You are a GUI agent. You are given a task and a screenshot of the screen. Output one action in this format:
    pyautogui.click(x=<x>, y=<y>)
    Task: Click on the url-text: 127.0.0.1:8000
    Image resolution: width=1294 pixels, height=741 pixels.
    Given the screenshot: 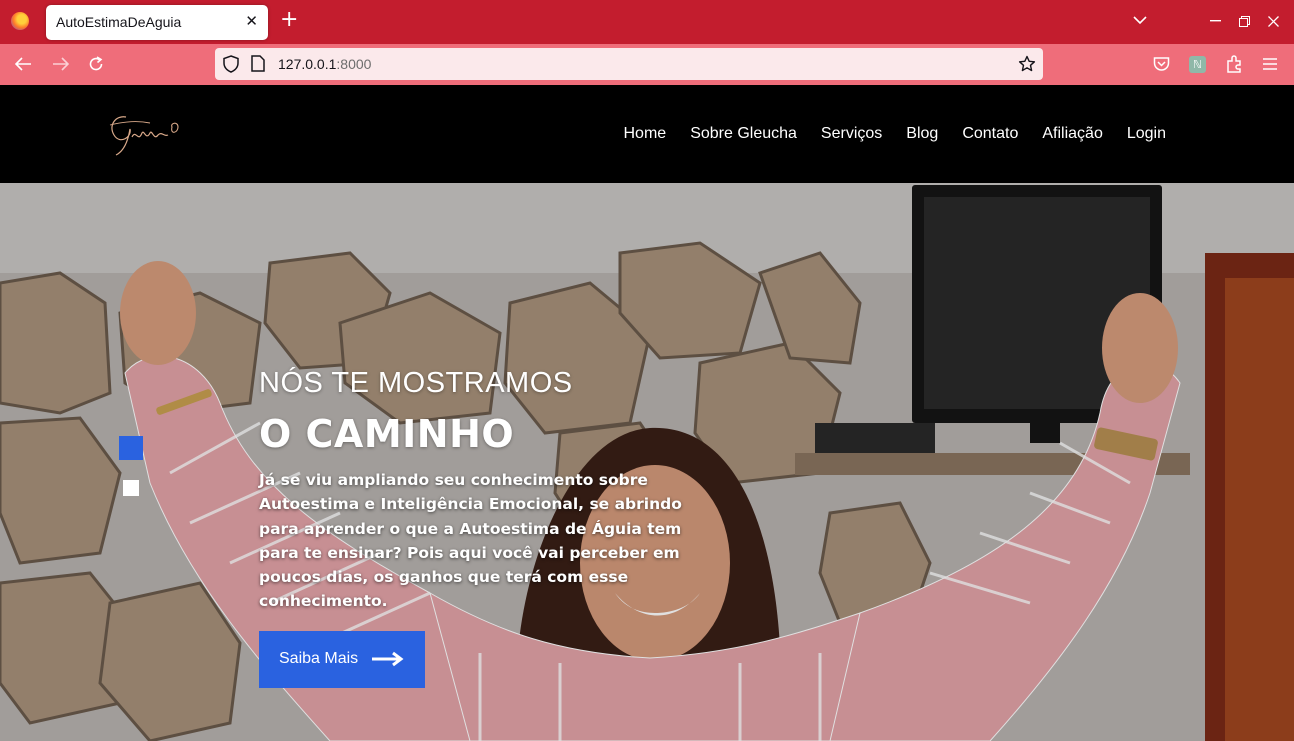 What is the action you would take?
    pyautogui.click(x=324, y=64)
    